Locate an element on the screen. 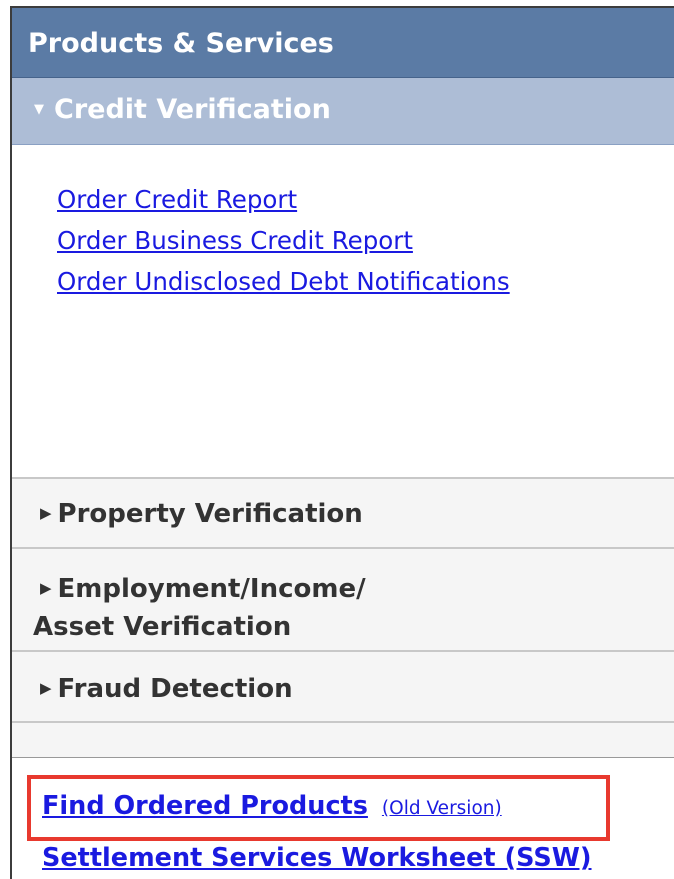 The width and height of the screenshot is (674, 879). old-version-link: (Old Version) is located at coordinates (442, 808).